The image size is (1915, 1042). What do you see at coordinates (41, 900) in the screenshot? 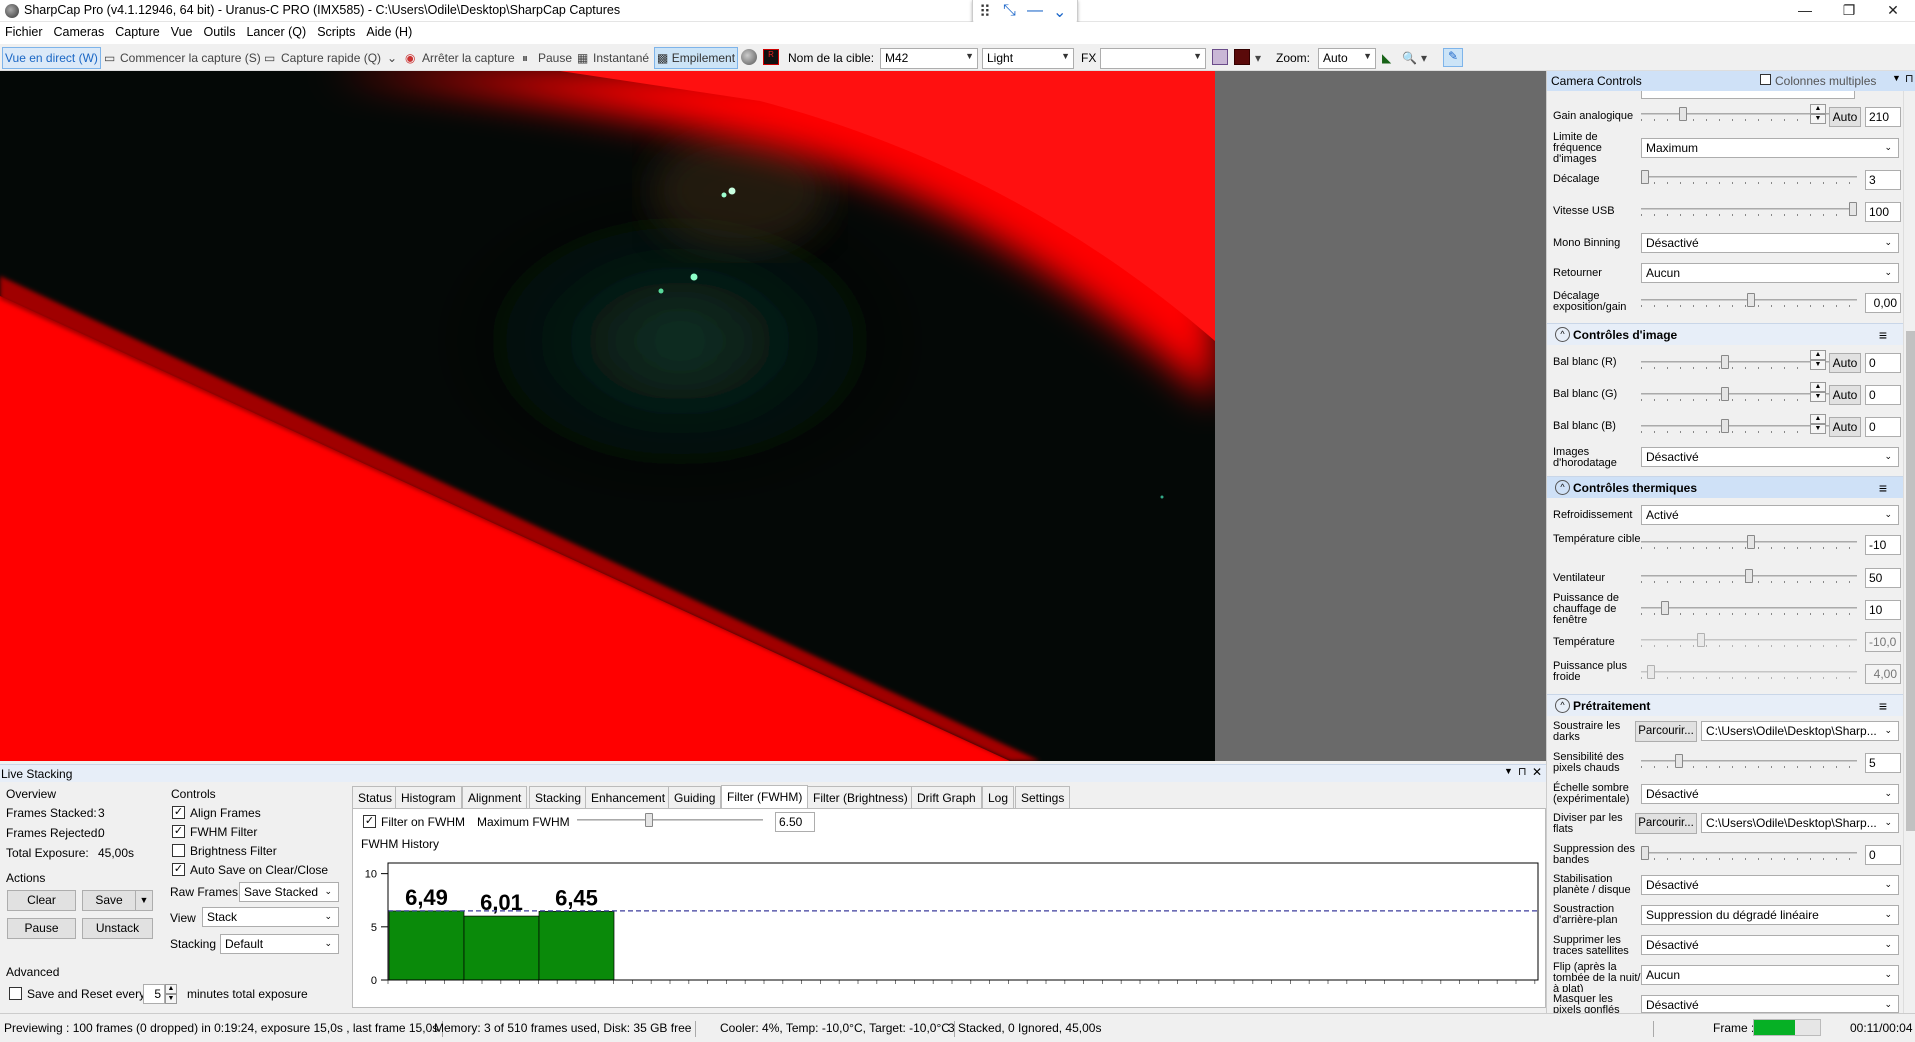
I see `clear-button: Clear` at bounding box center [41, 900].